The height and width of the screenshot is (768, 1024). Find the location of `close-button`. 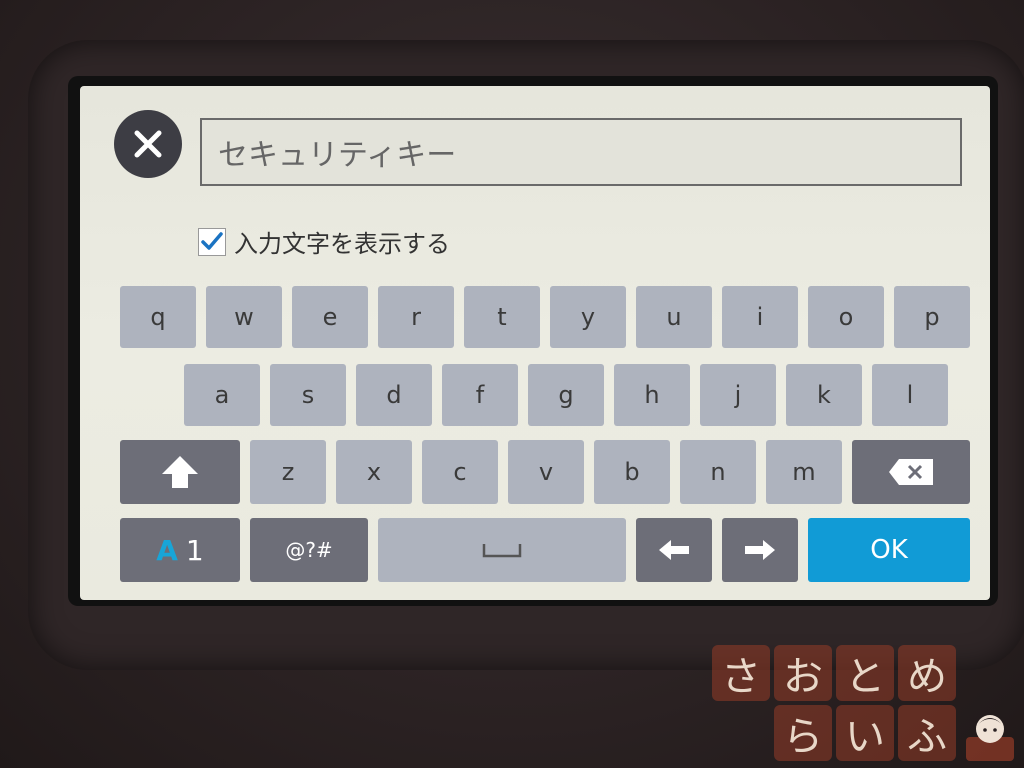

close-button is located at coordinates (148, 144).